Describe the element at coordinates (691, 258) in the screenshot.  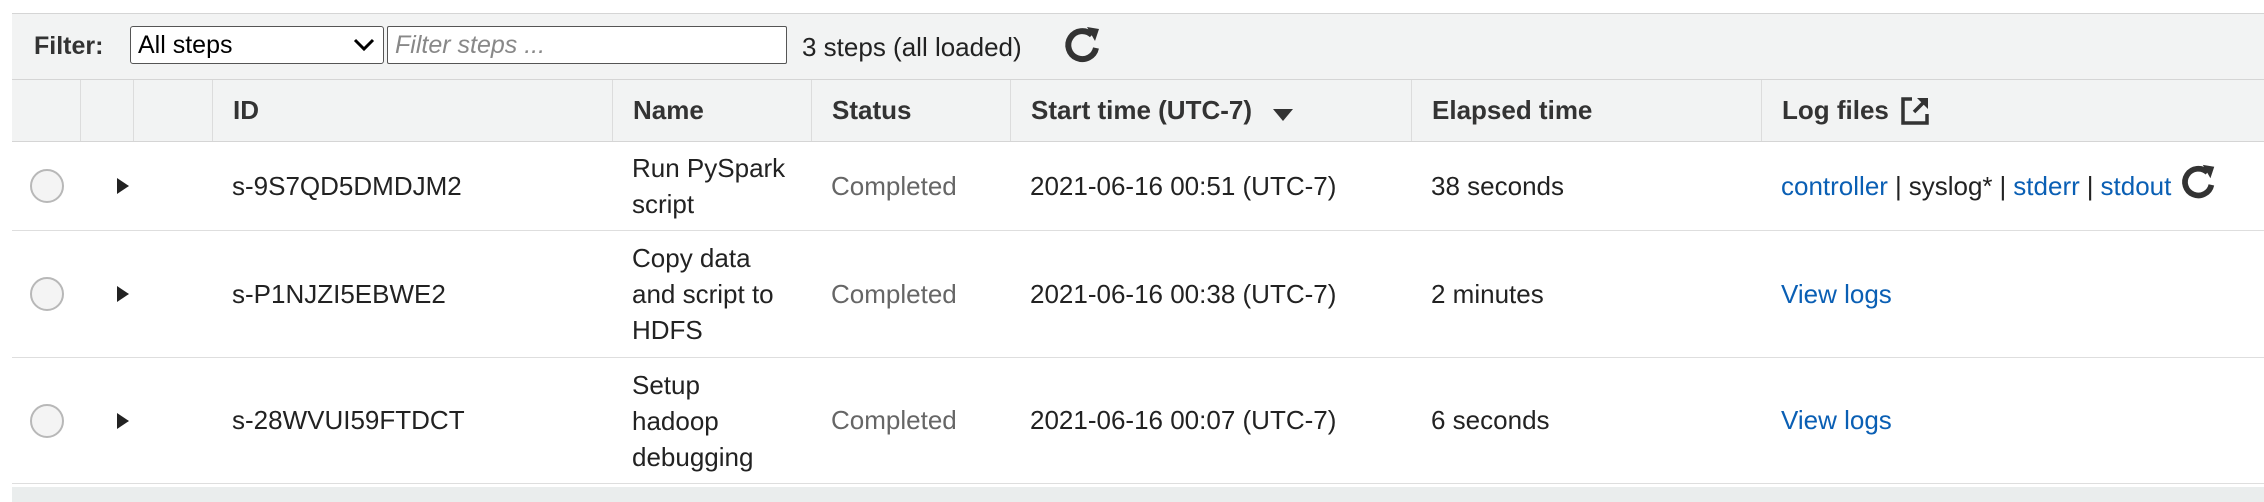
I see `step-name-line: Copy data` at that location.